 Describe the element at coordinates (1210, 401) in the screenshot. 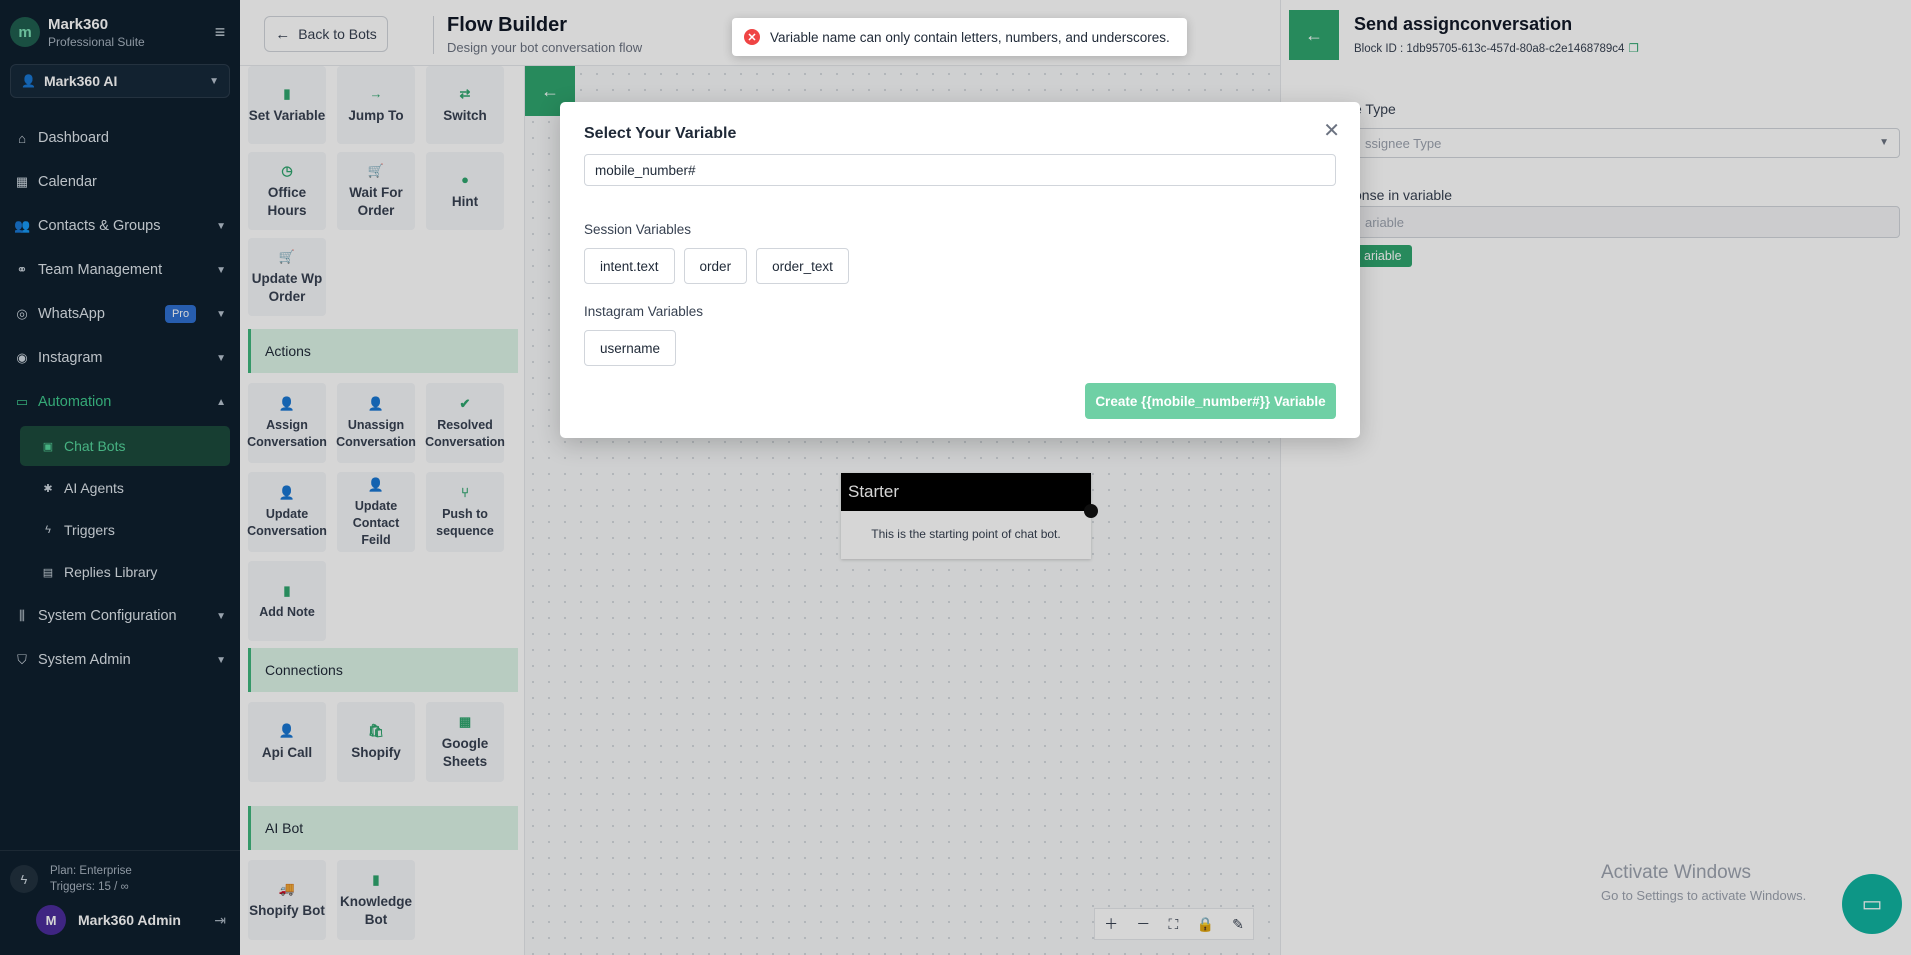

I see `create-variable-button: Create {{mobile_number#}} Variable` at that location.